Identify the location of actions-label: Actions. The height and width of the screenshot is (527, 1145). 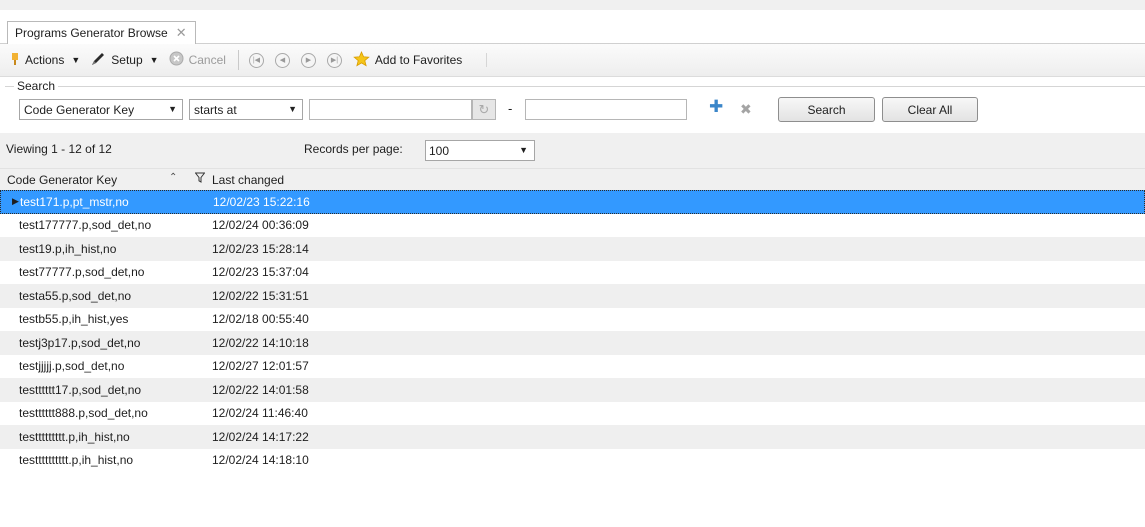
(45, 60).